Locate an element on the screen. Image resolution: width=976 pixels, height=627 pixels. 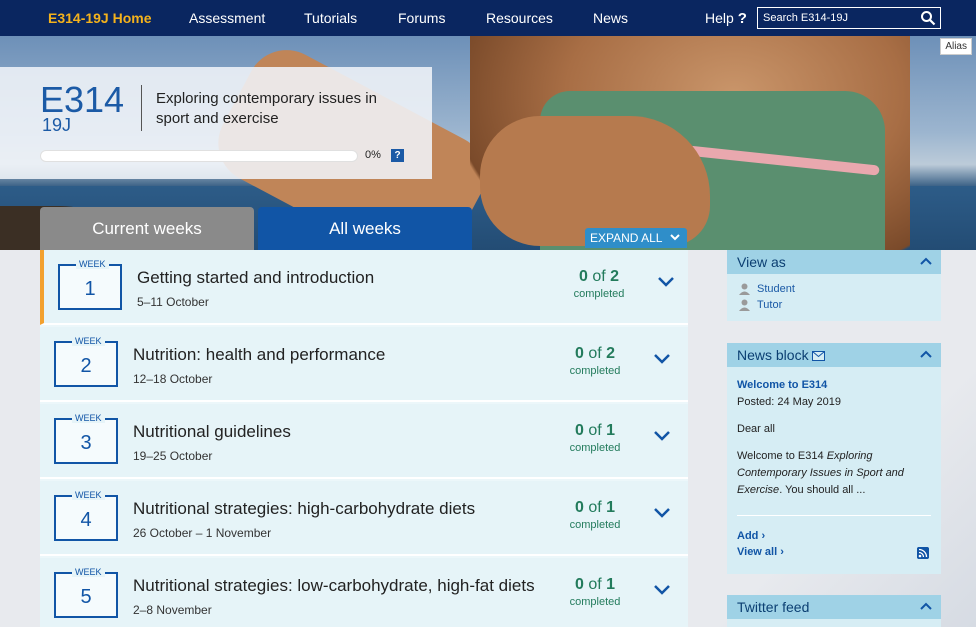
week-number: 2 is located at coordinates (86, 366).